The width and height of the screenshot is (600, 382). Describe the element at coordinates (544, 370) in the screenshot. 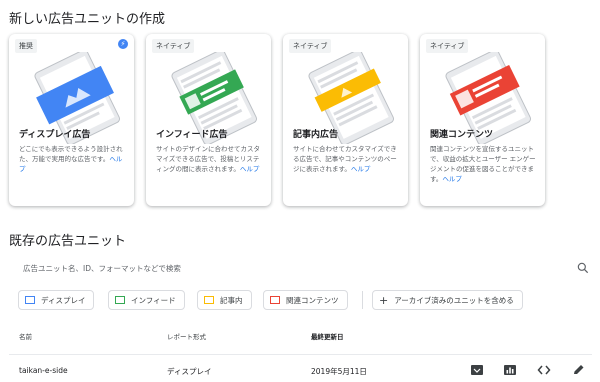

I see `code-icon` at that location.